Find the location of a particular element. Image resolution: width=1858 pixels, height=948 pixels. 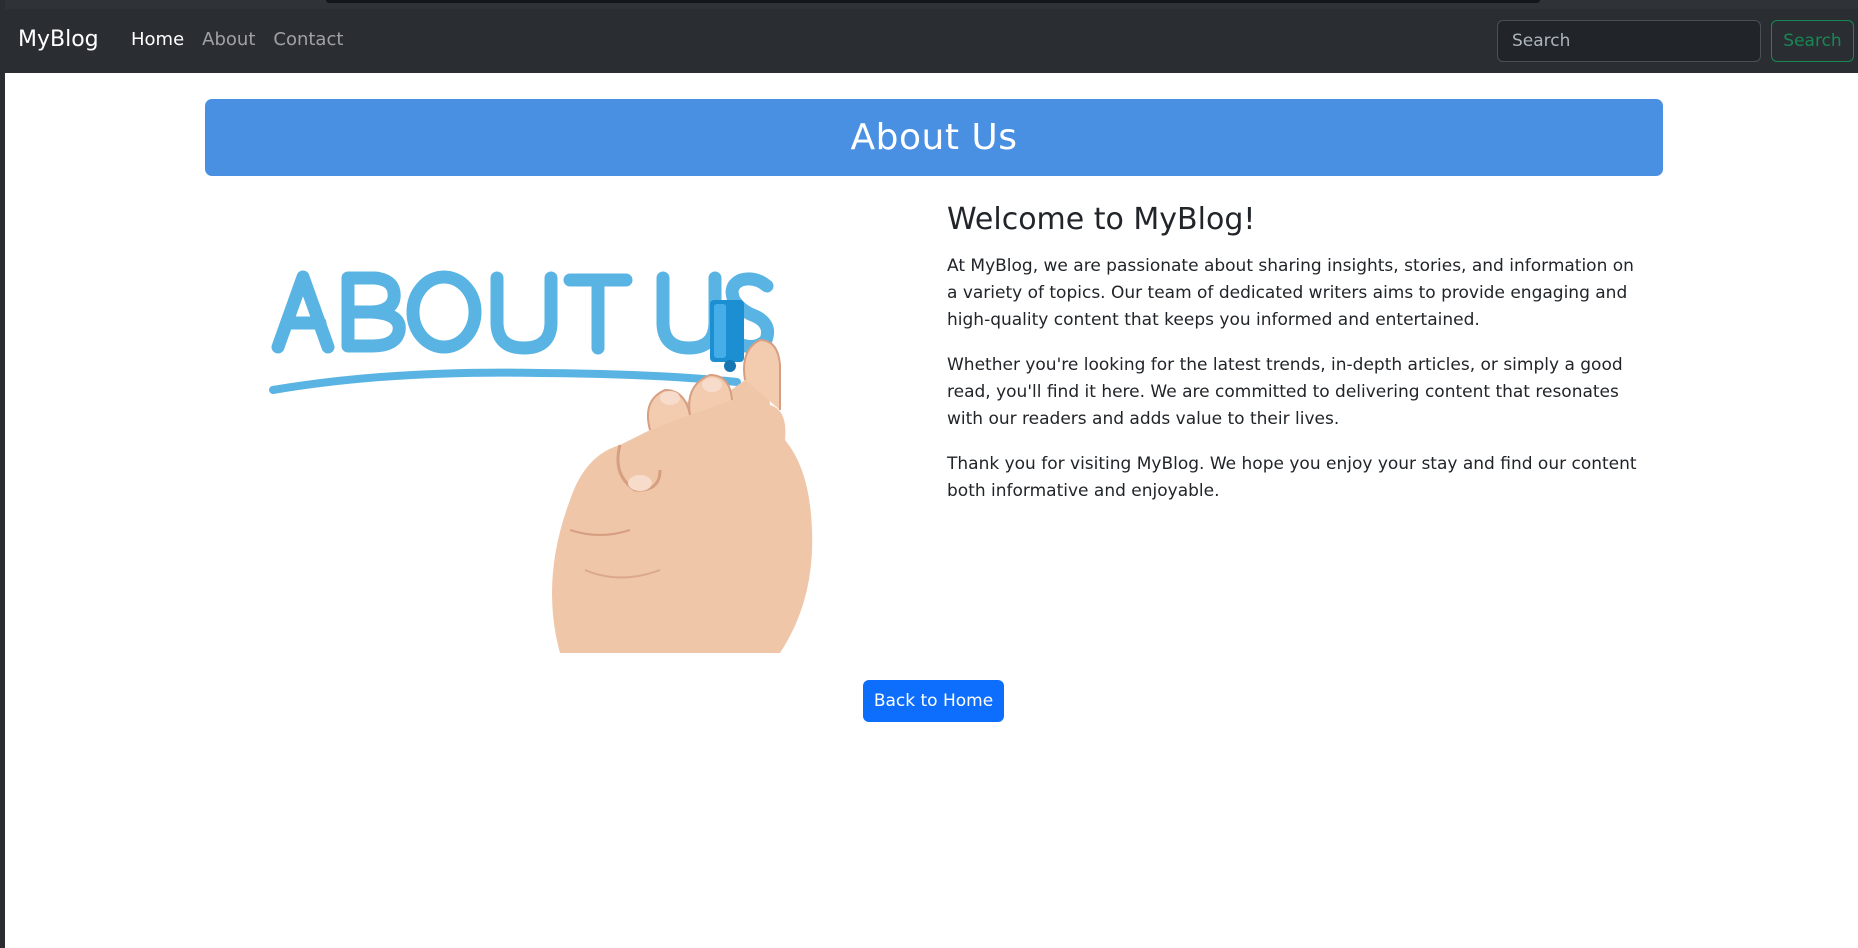

search-form: Search is located at coordinates (1675, 41).